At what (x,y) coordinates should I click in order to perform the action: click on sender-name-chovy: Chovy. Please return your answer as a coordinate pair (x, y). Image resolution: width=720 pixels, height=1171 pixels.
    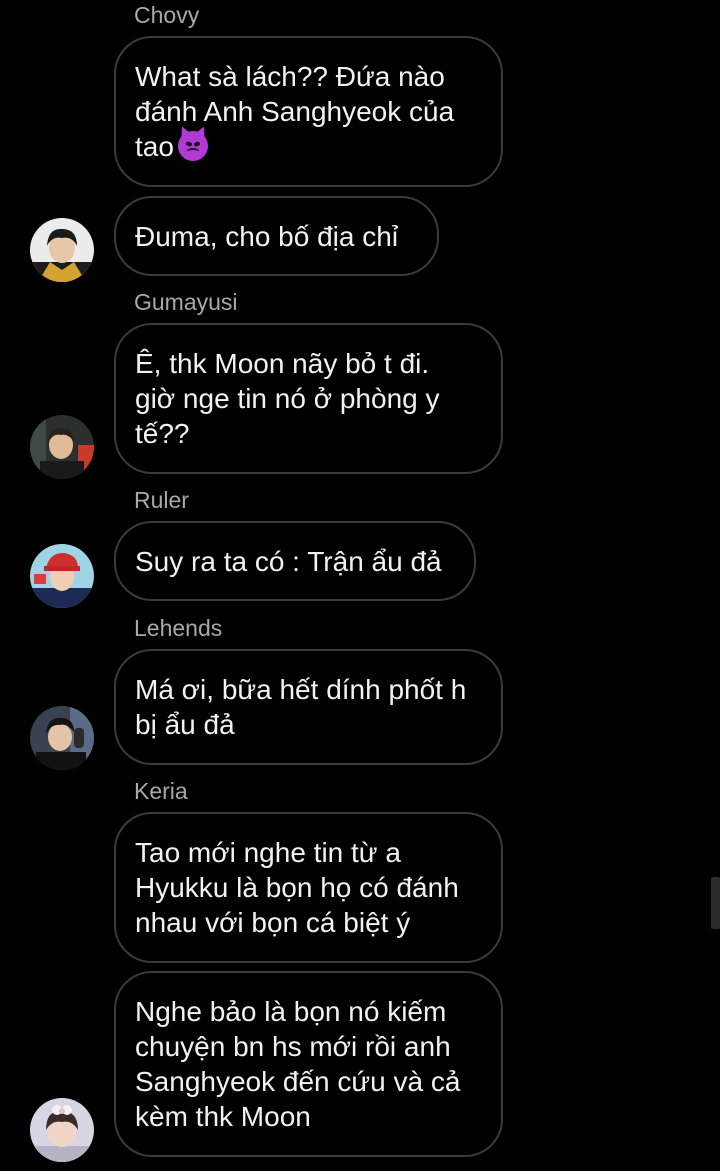
    Looking at the image, I should click on (167, 15).